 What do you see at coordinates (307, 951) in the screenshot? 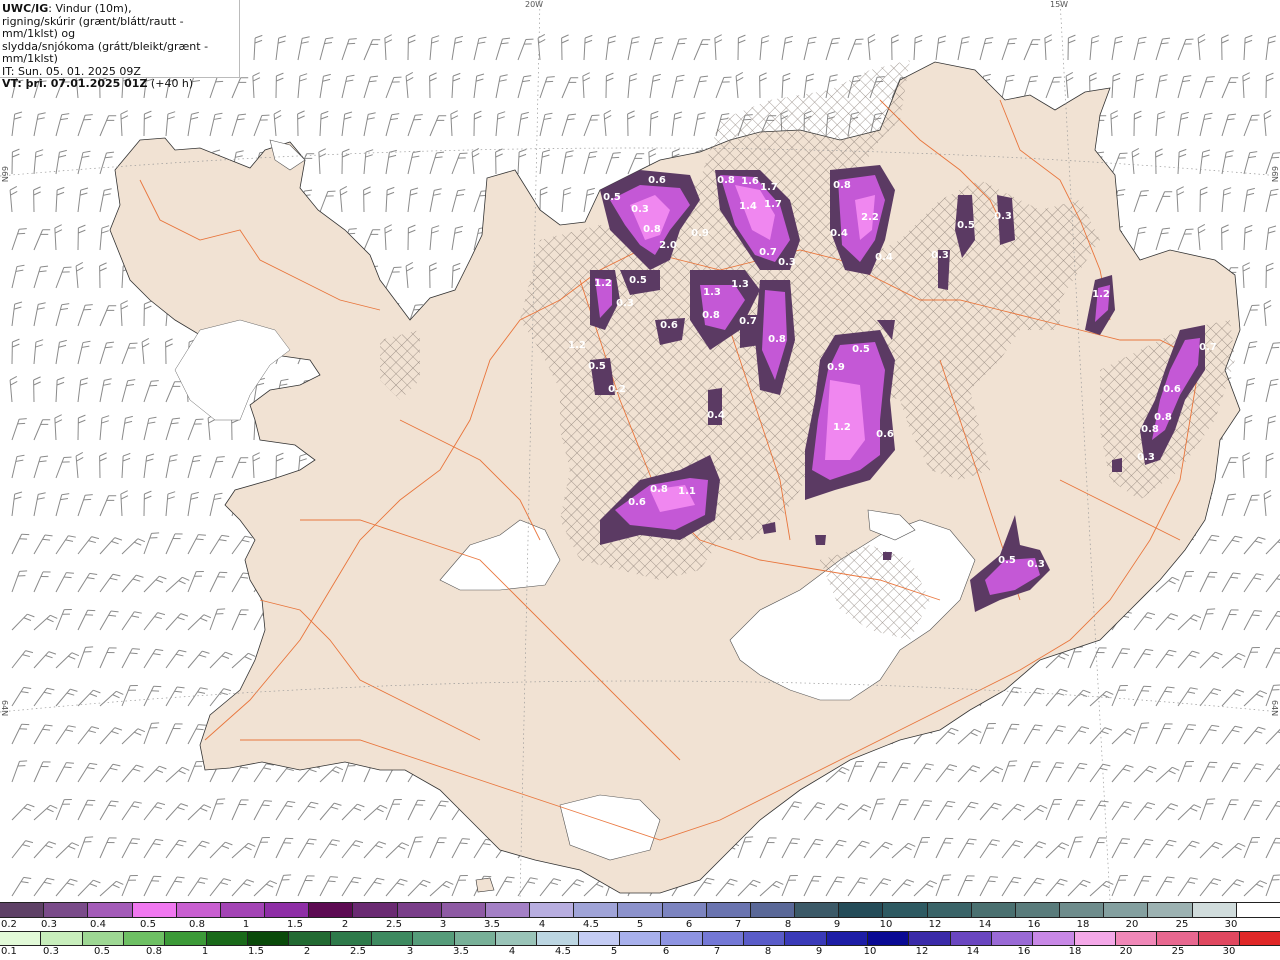
I see `rain-colorbar-label: 2` at bounding box center [307, 951].